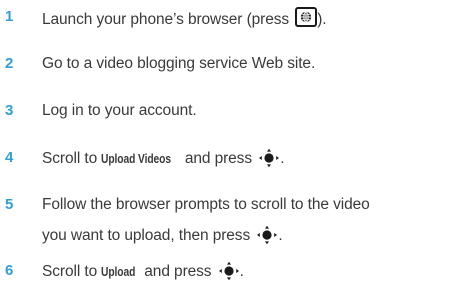  I want to click on step-text: Scroll to Upload Videos and press ., so click(163, 158).